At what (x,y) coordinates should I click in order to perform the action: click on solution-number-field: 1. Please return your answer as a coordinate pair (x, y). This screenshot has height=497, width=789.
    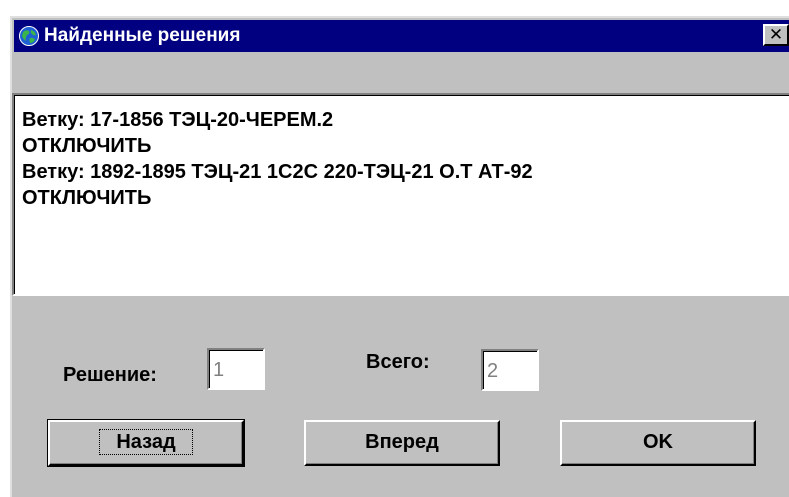
    Looking at the image, I should click on (236, 369).